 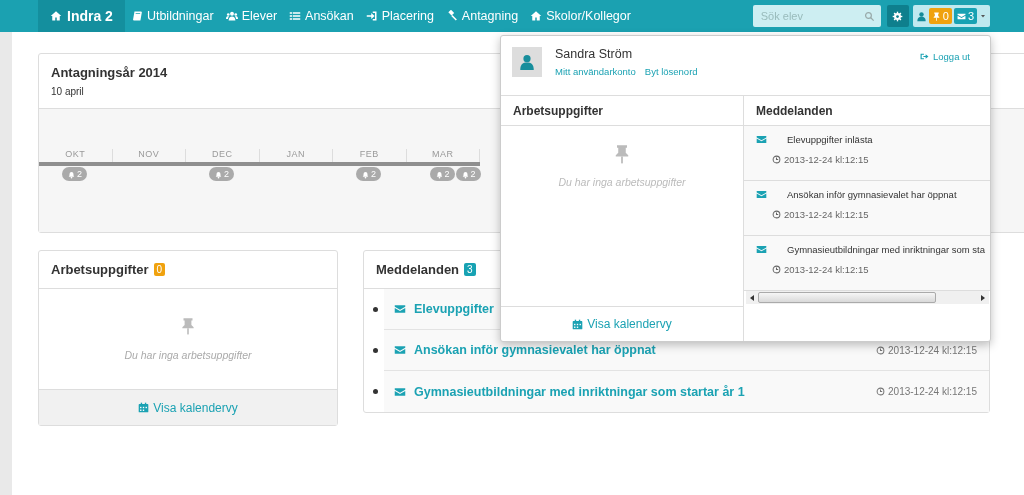 What do you see at coordinates (924, 56) in the screenshot?
I see `logout-icon` at bounding box center [924, 56].